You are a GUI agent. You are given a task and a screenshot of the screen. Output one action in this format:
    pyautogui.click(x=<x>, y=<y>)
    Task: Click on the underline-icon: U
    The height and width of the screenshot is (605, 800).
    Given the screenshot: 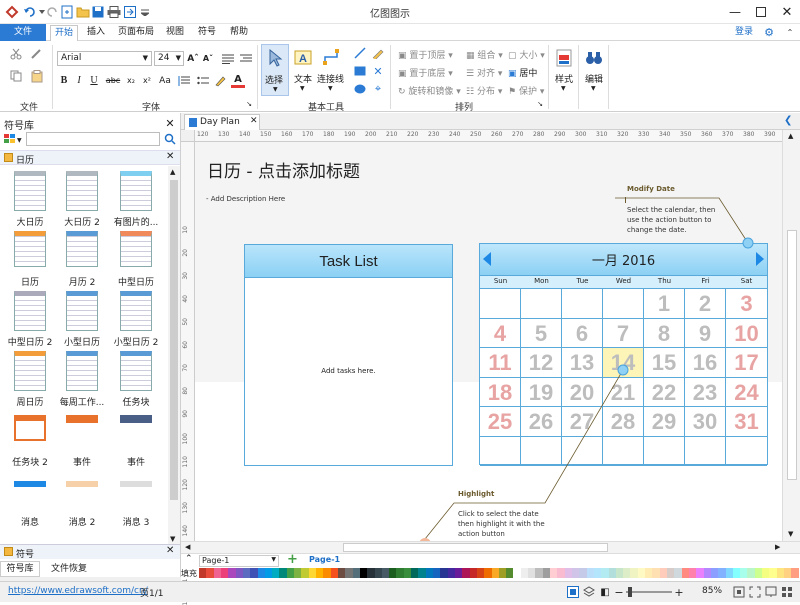 What is the action you would take?
    pyautogui.click(x=94, y=80)
    